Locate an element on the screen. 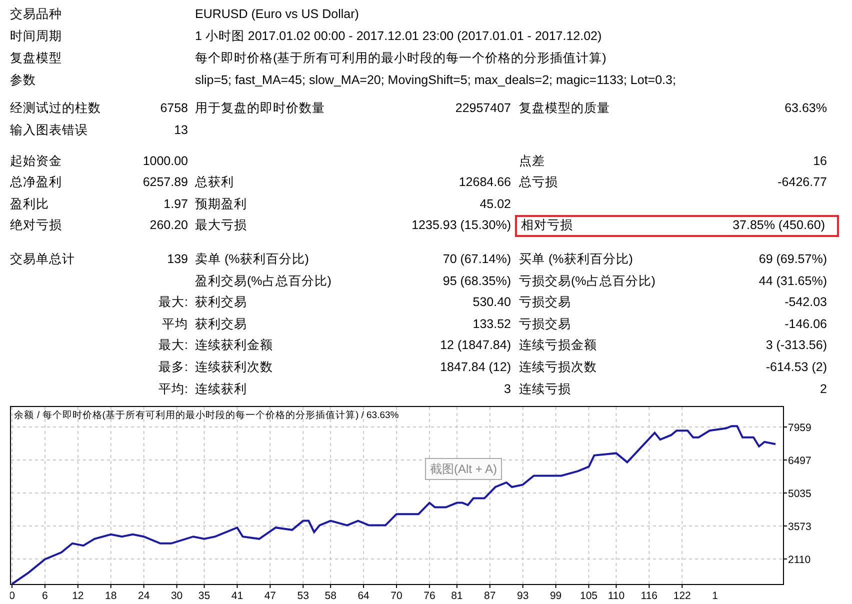  stat-label: 买单 (%获利百分比) is located at coordinates (576, 259).